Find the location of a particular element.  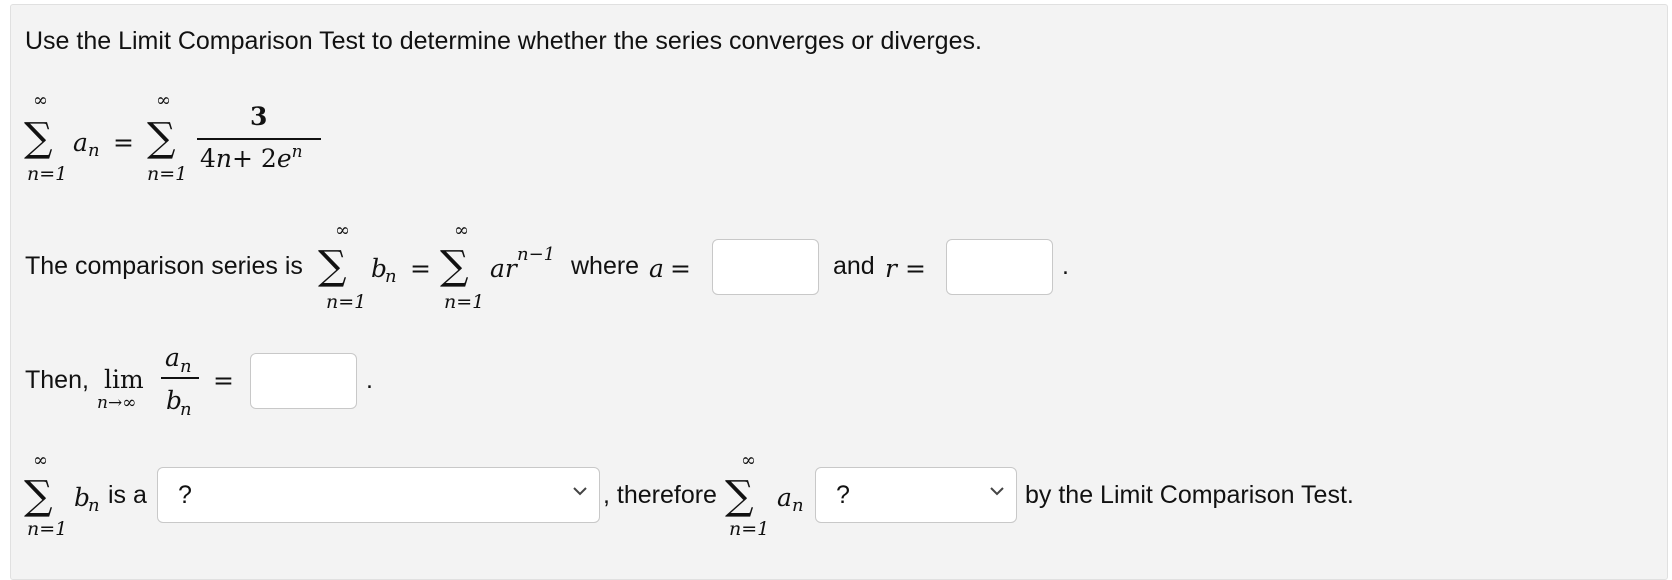

comparison-ar: ar is located at coordinates (503, 268).